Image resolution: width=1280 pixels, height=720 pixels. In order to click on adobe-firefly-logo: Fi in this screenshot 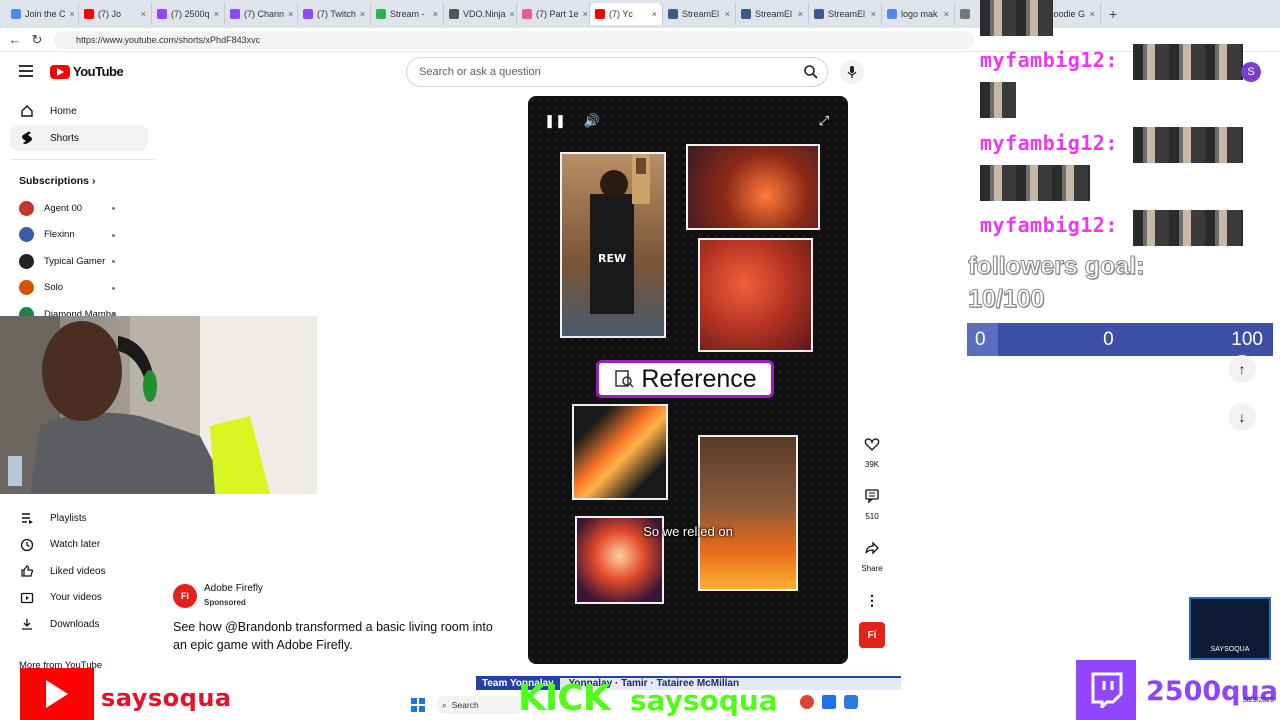, I will do `click(185, 596)`.